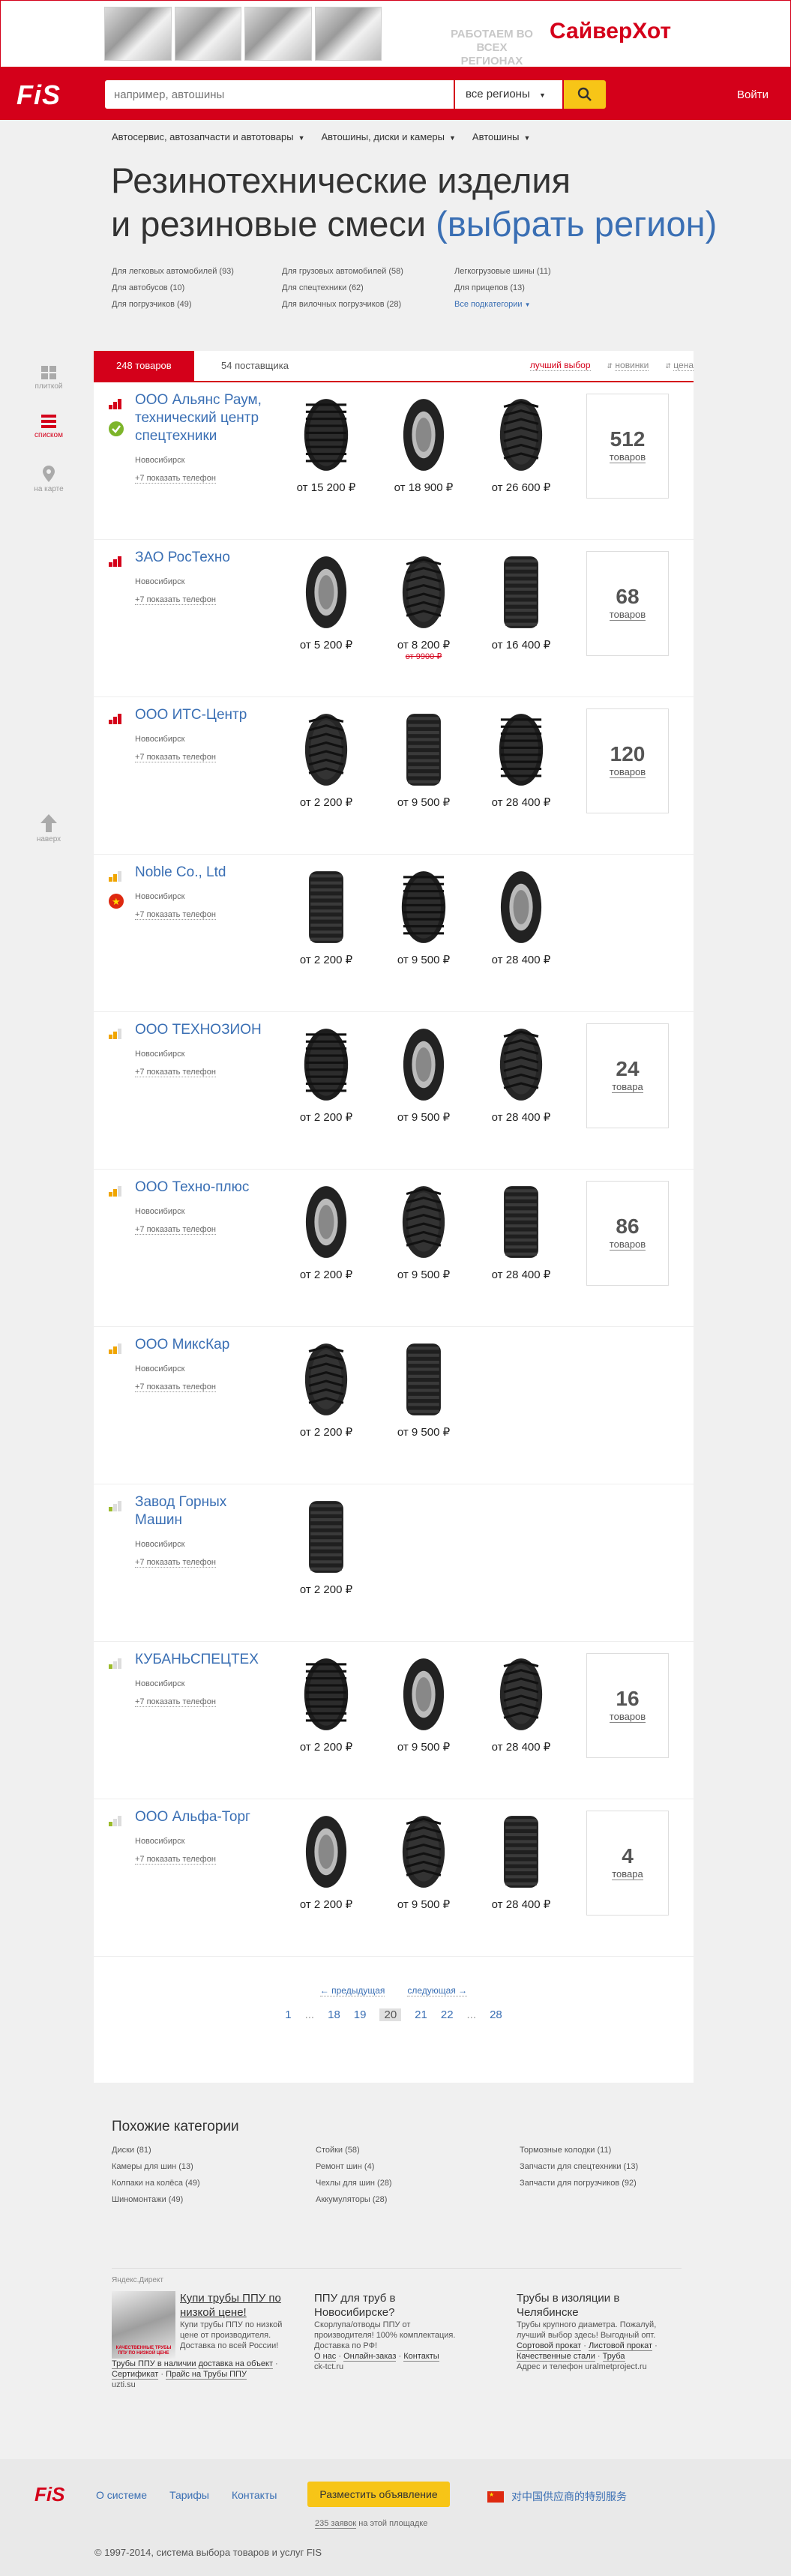  Describe the element at coordinates (121, 2495) in the screenshot. I see `footer-link-about: О системе` at that location.